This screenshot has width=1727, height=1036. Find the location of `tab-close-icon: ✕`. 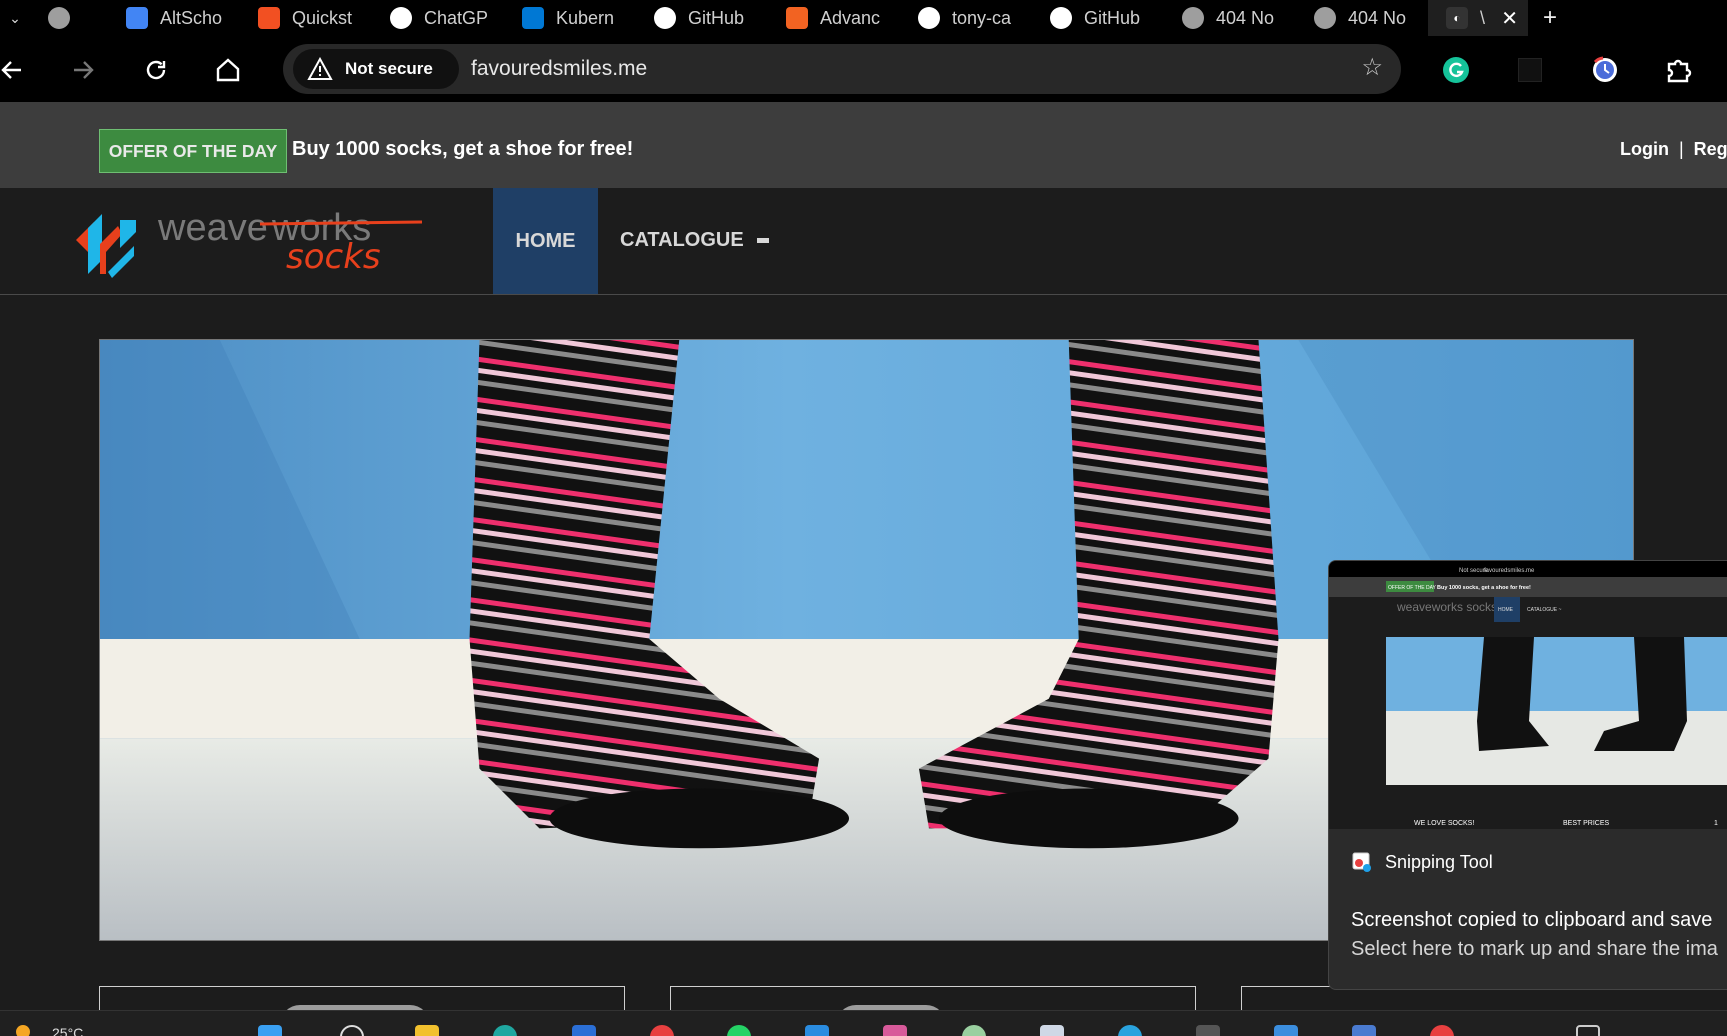

tab-close-icon: ✕ is located at coordinates (1509, 18).